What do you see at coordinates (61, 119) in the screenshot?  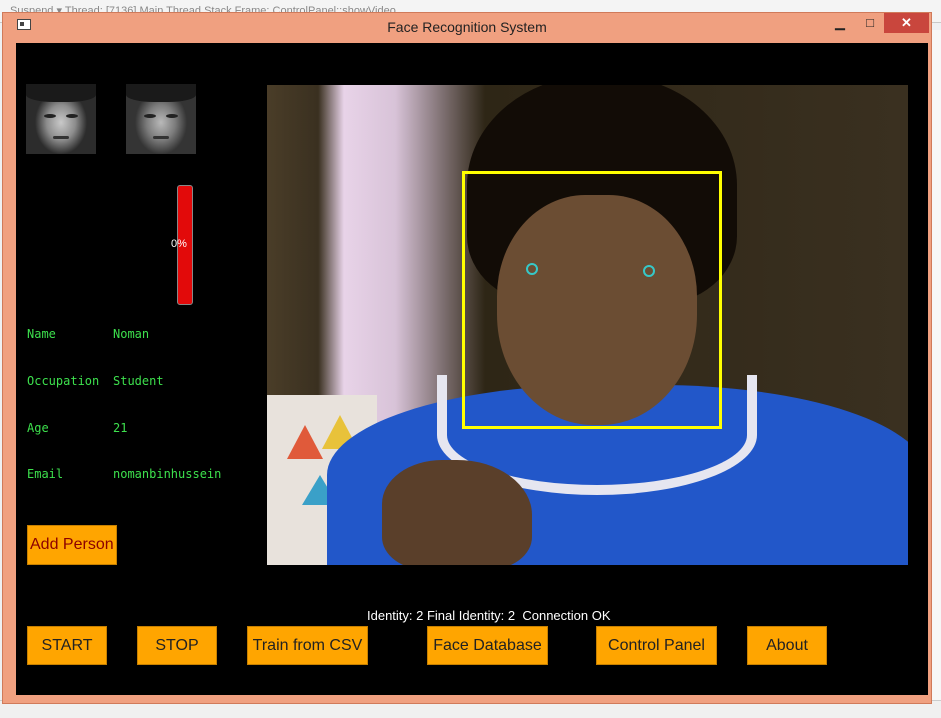 I see `detected-face-thumbnail` at bounding box center [61, 119].